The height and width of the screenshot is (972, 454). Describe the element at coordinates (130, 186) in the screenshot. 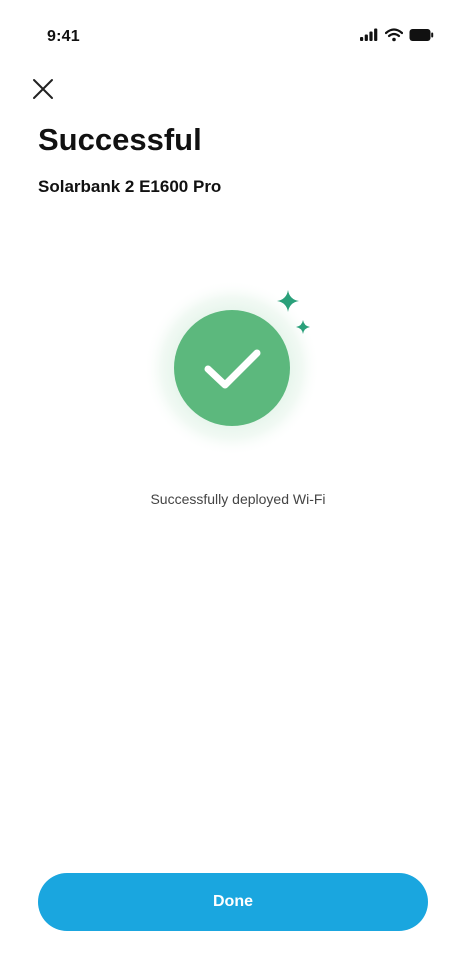

I see `device-name: Solarbank 2 E1600 Pro` at that location.